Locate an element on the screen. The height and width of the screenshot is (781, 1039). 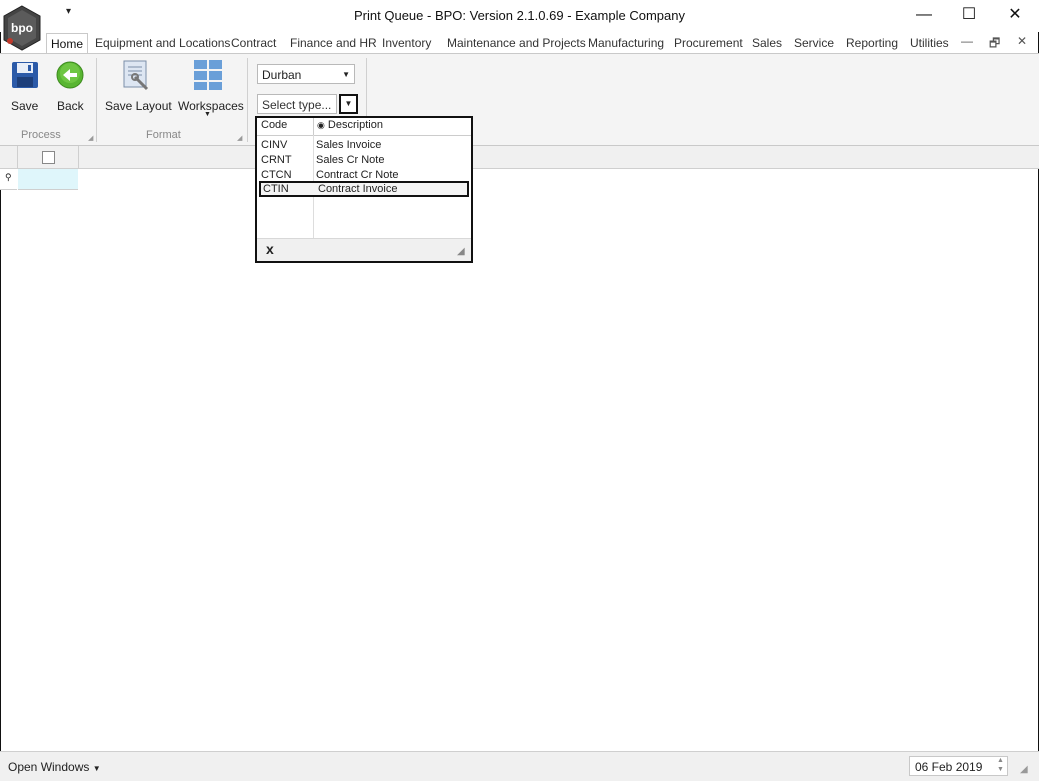
save-layout-label: Save Layout is located at coordinates (138, 106).